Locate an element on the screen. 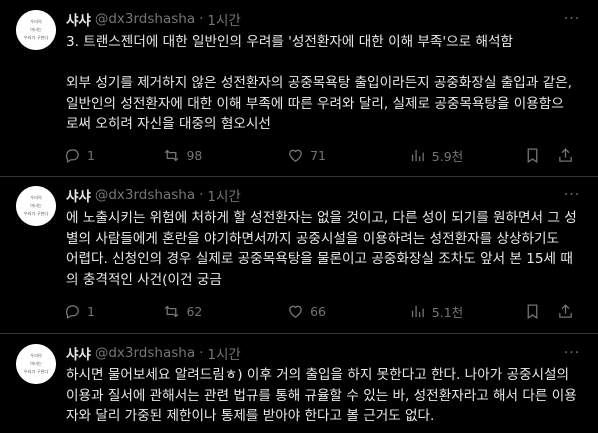 The image size is (598, 433). tweet-actions: 1 62 66 5.1천 is located at coordinates (319, 311).